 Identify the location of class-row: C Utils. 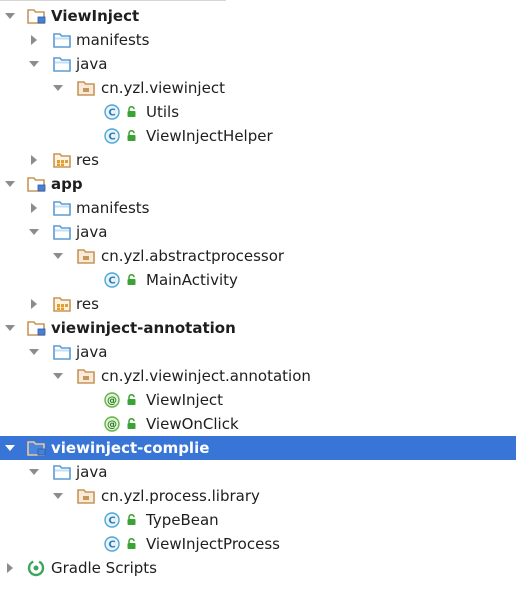
(258, 112).